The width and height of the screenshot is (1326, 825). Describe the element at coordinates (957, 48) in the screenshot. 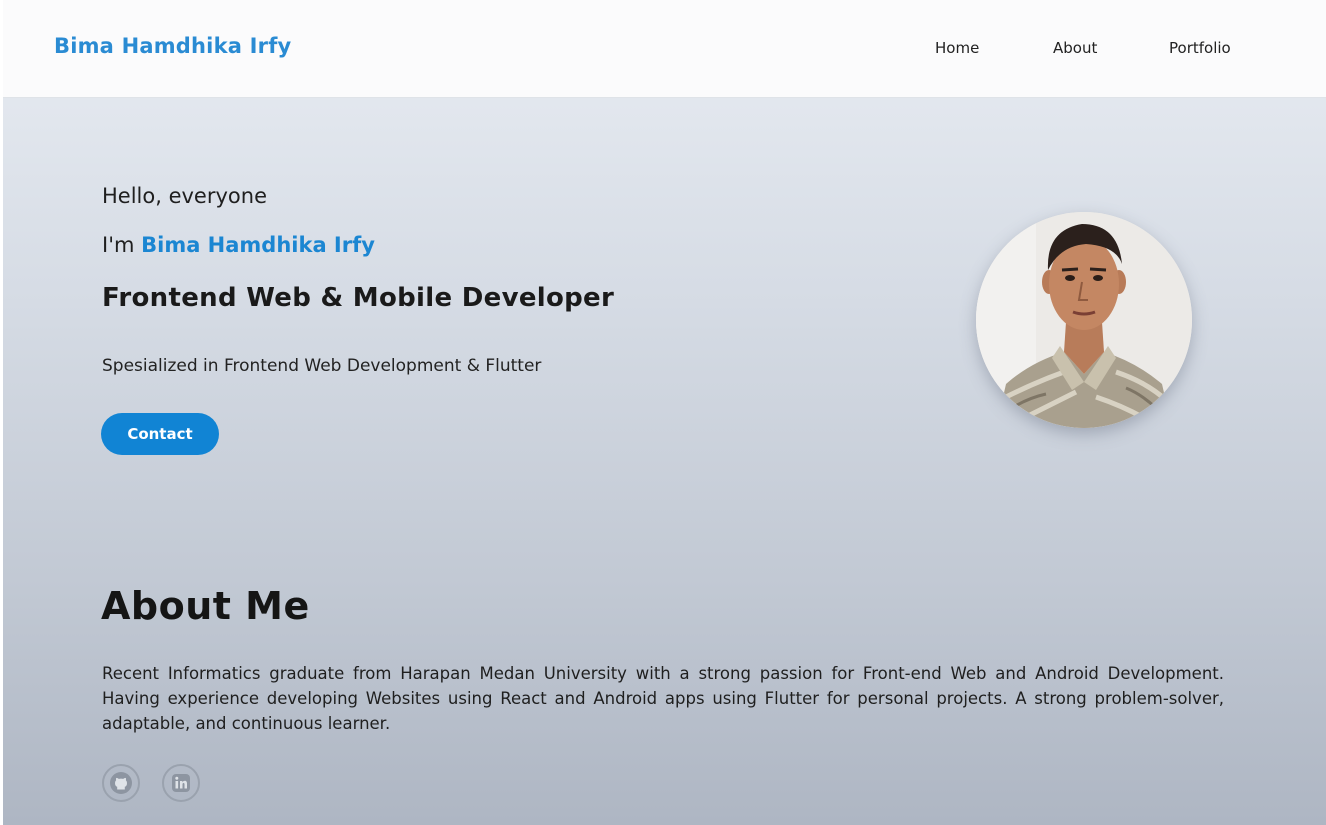

I see `nav-link-home: Home` at that location.